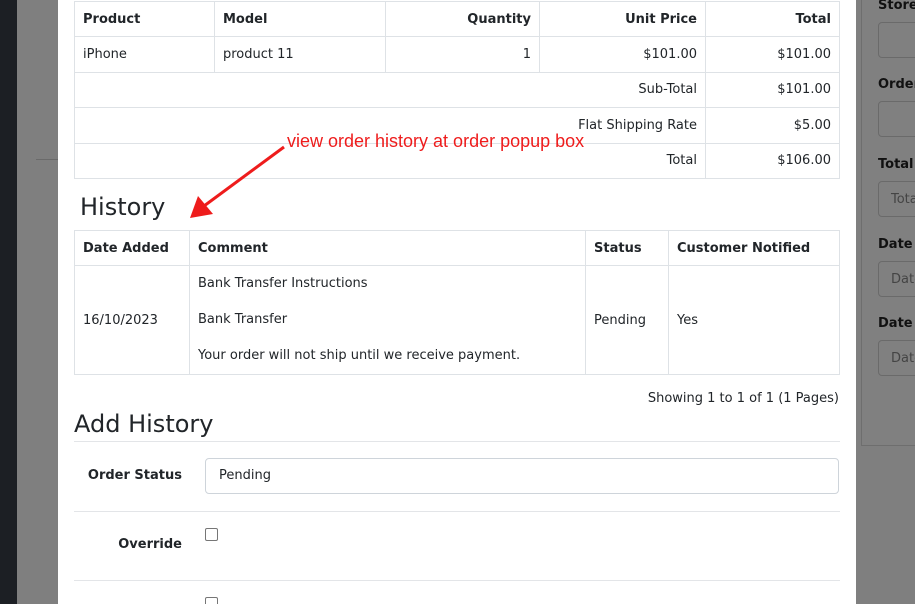 This screenshot has width=915, height=604. Describe the element at coordinates (896, 40) in the screenshot. I see `filter-input-store` at that location.